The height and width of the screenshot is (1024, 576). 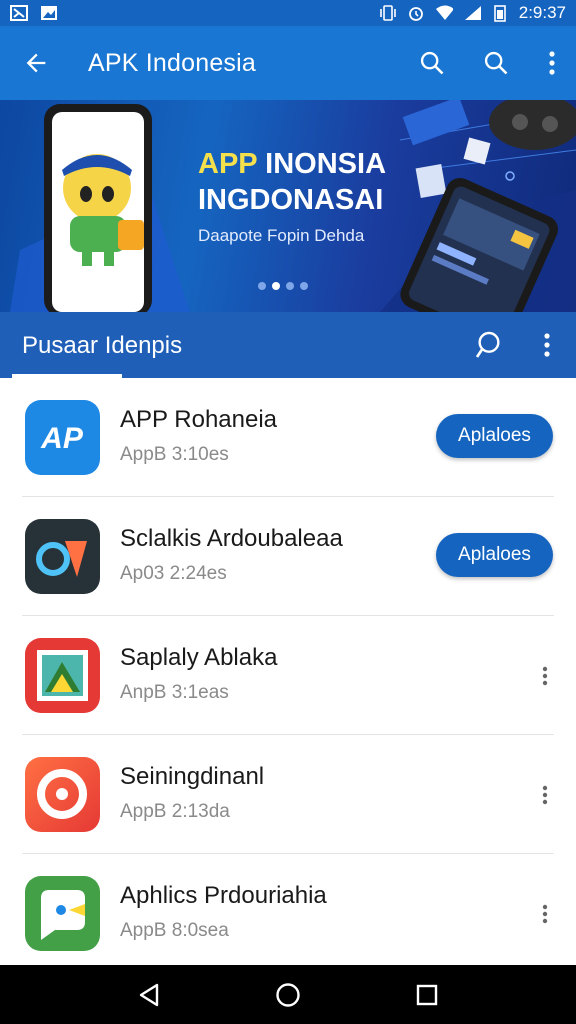 I want to click on notification-photo-icon, so click(x=49, y=13).